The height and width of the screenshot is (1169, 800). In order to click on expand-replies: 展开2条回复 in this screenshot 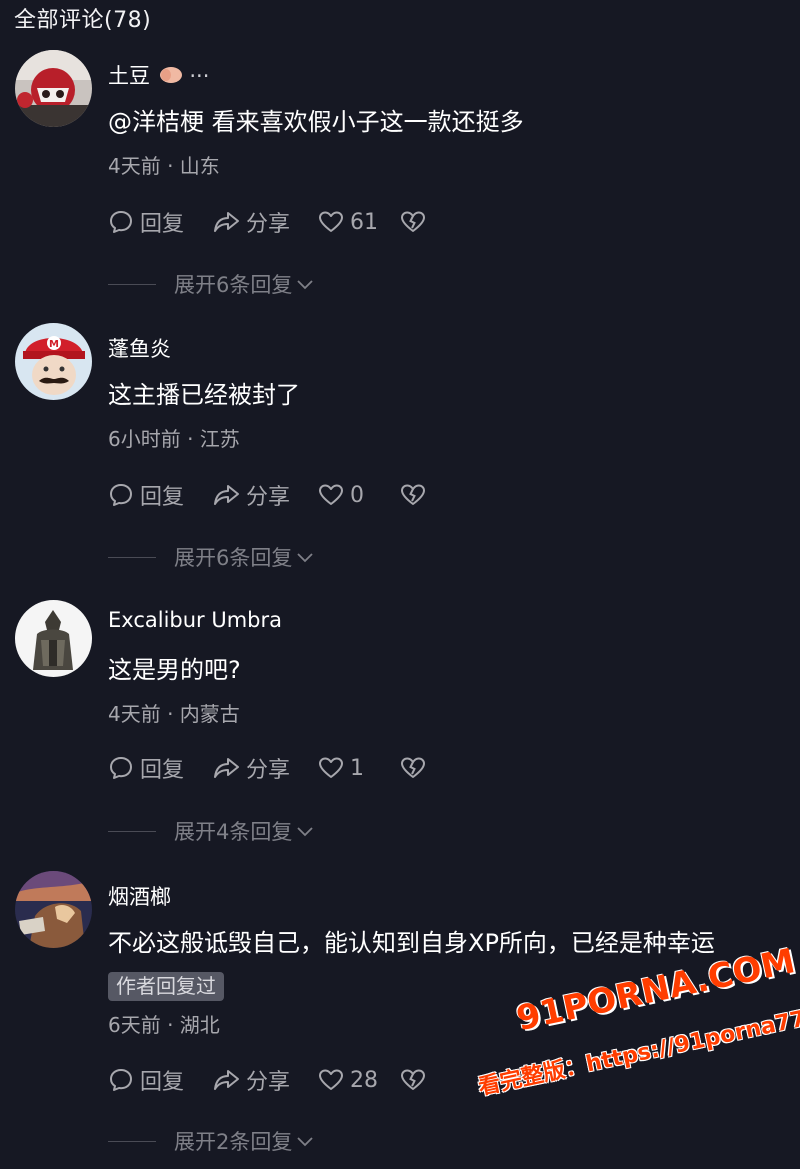, I will do `click(211, 1141)`.